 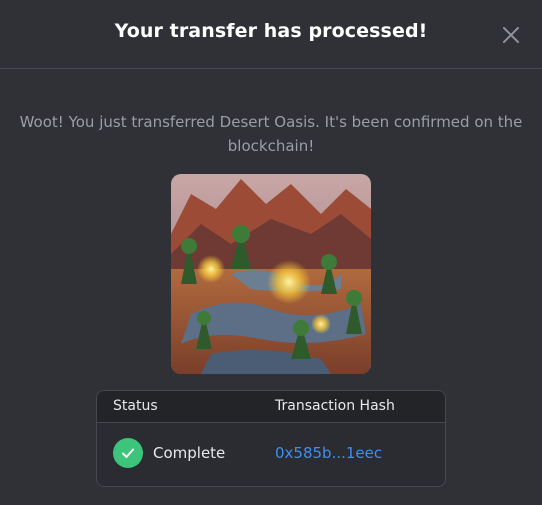 I want to click on modal-header: Your transfer has processed!, so click(x=271, y=34).